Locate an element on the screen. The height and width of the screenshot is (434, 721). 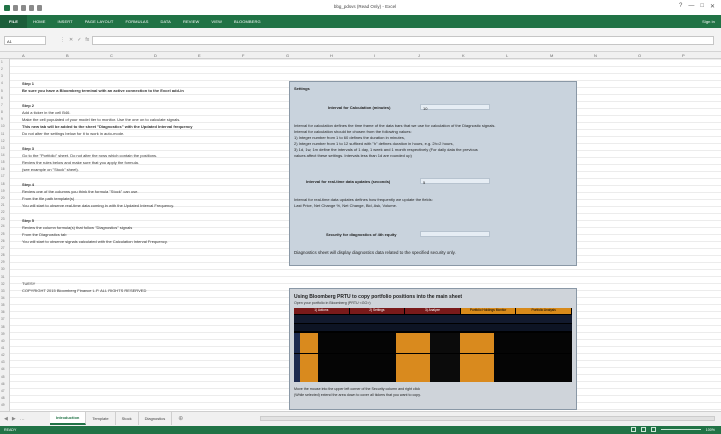
column-header-cell: K is located at coordinates (463, 55).